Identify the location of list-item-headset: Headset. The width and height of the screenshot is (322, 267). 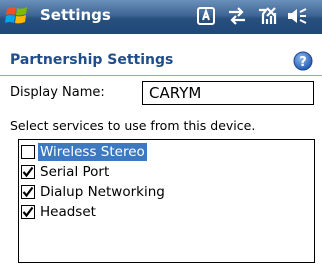
(59, 212).